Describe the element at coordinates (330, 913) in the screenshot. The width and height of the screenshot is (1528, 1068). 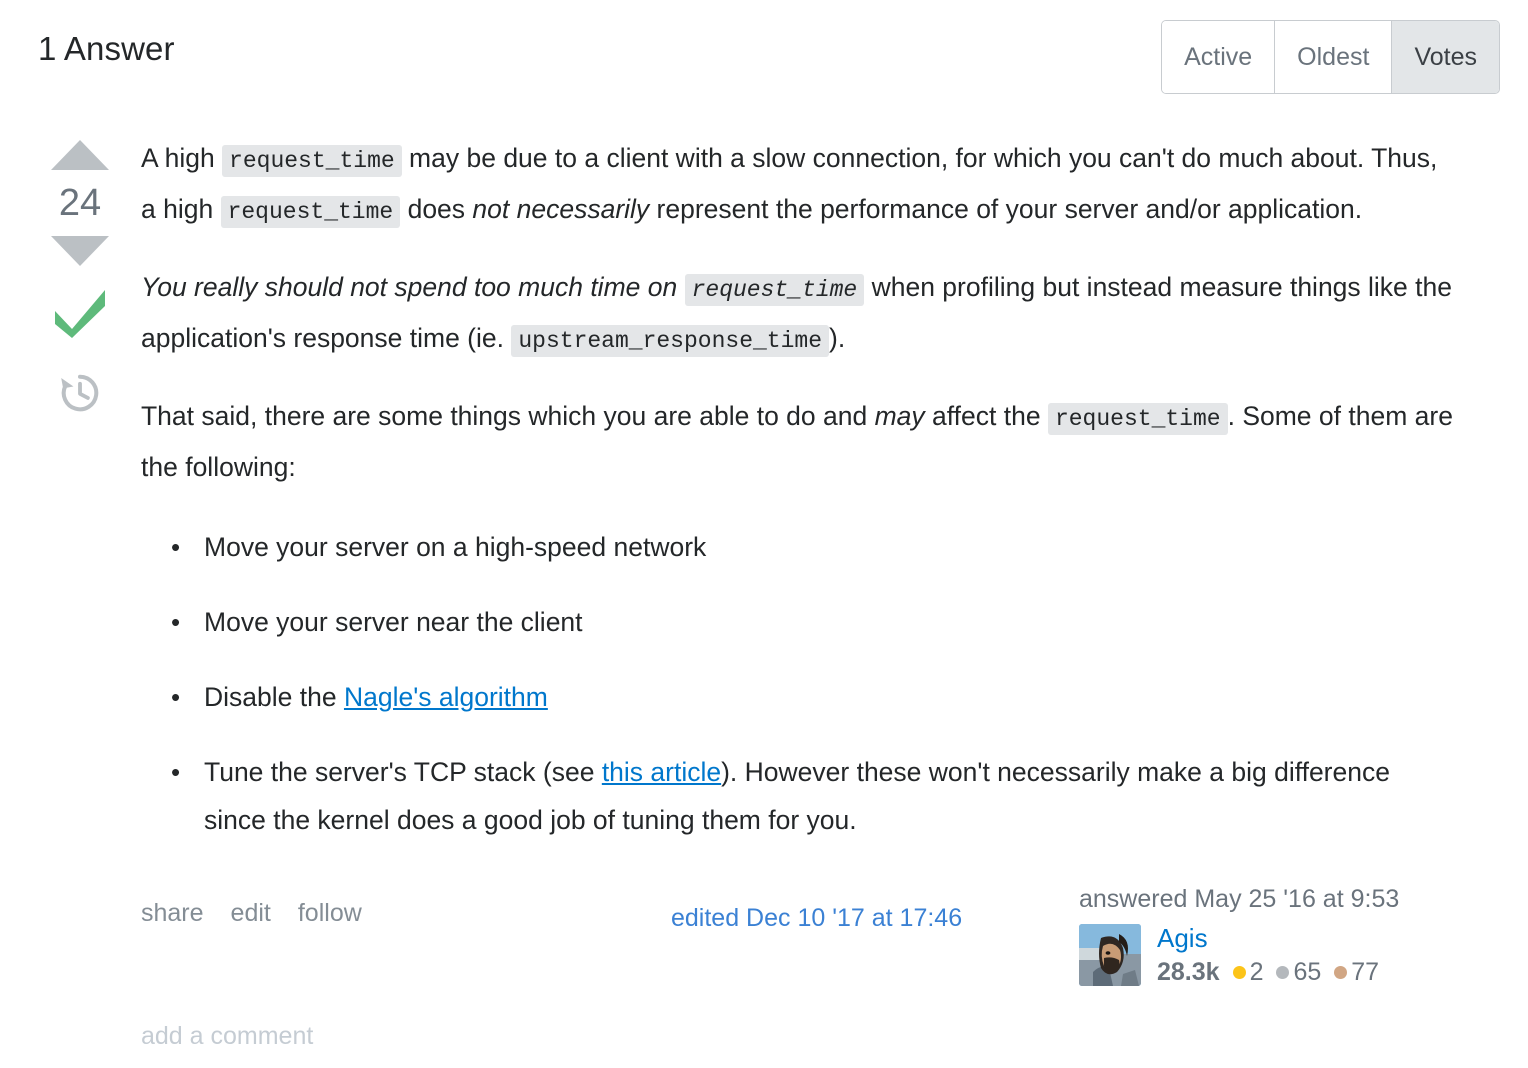
I see `follow-link: follow` at that location.